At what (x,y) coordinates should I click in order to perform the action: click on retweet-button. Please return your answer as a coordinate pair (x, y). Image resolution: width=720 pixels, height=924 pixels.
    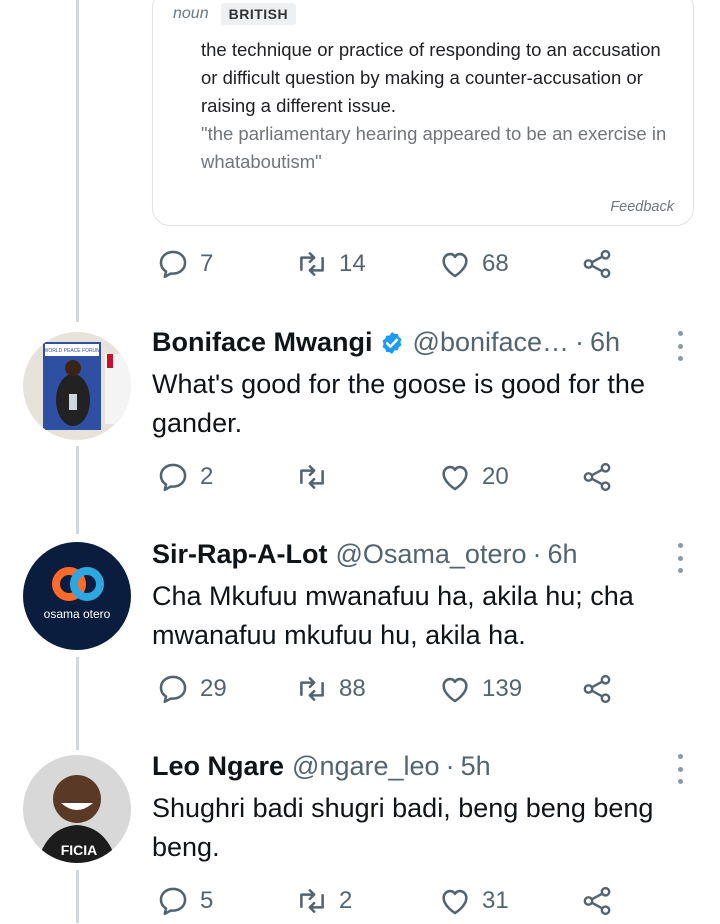
    Looking at the image, I should click on (317, 477).